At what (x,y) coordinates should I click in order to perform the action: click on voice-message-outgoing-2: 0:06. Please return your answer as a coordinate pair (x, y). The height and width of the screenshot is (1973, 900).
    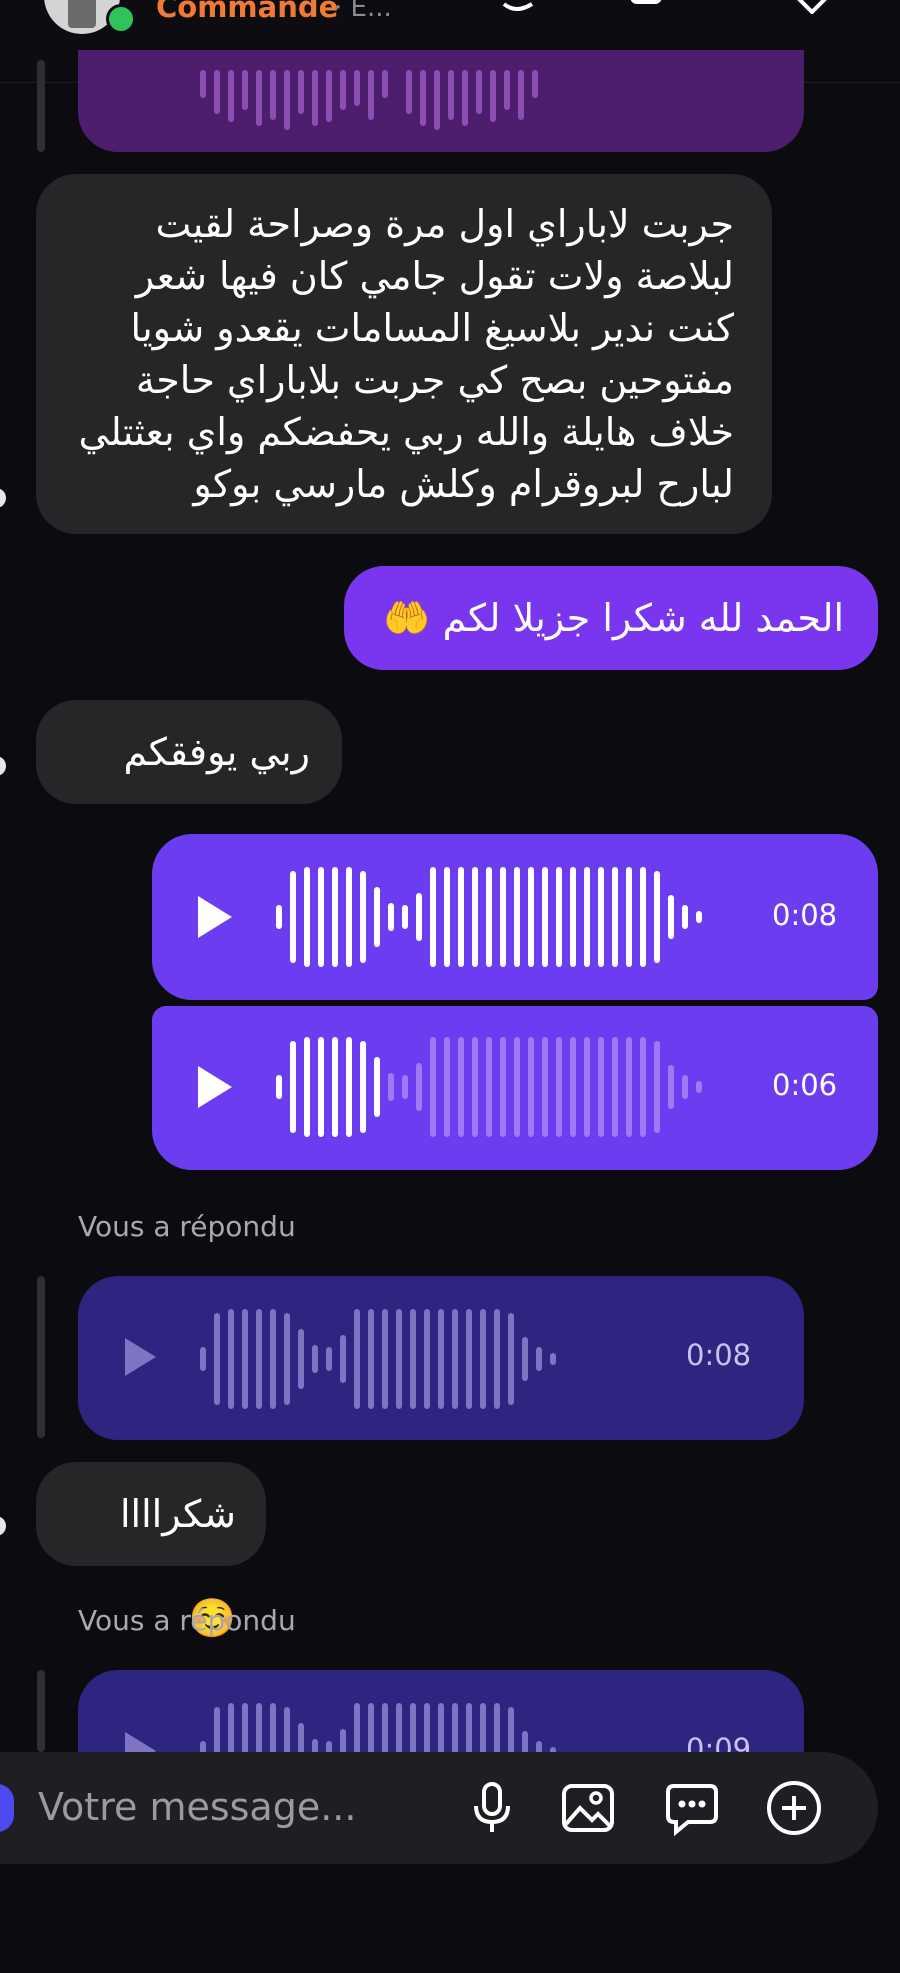
    Looking at the image, I should click on (515, 1088).